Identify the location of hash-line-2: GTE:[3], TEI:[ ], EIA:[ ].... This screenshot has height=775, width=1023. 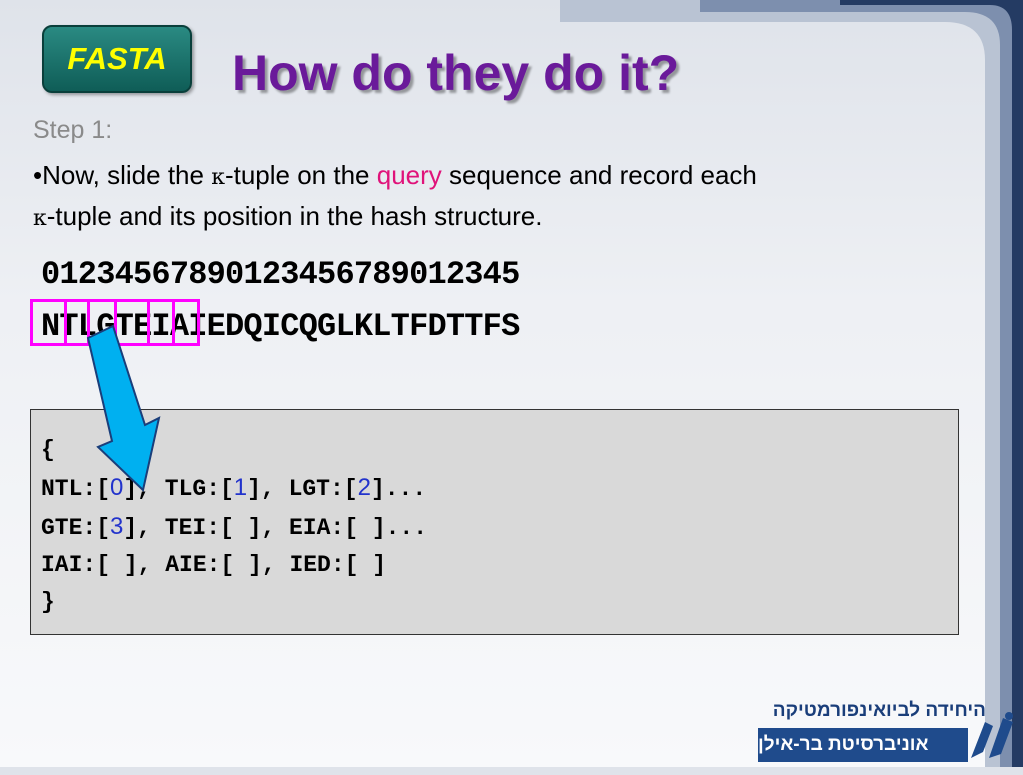
(234, 527).